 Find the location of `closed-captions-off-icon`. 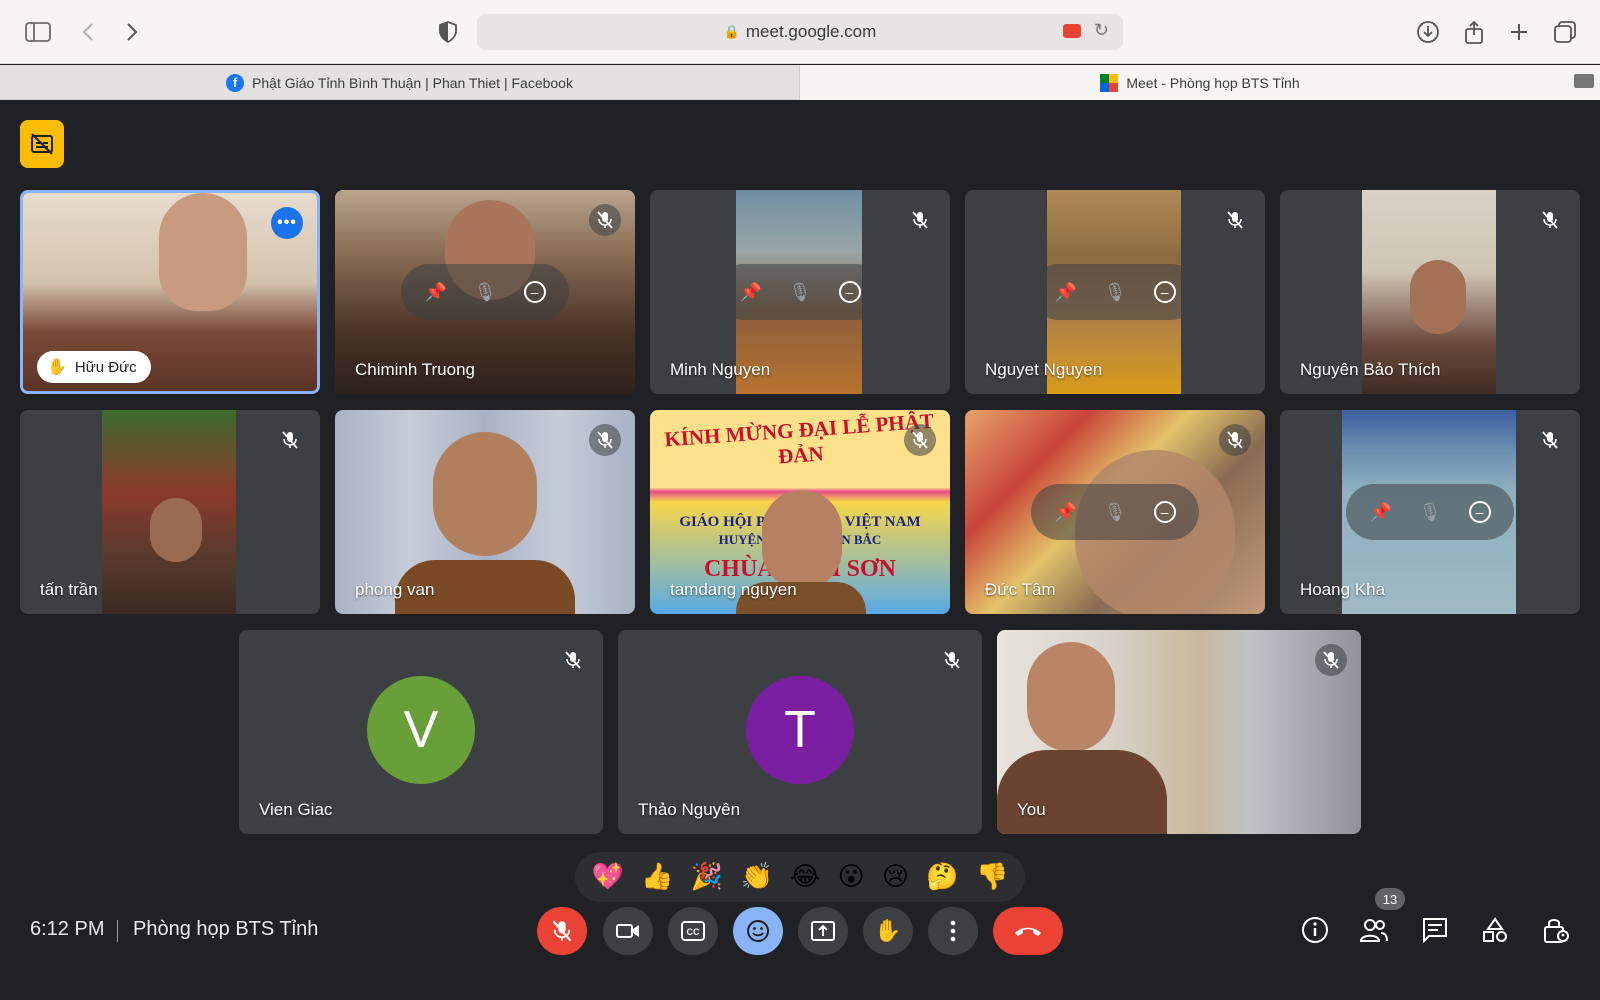

closed-captions-off-icon is located at coordinates (42, 144).